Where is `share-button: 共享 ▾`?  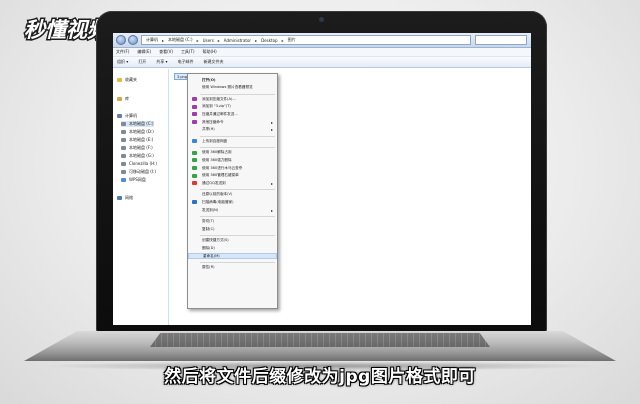 share-button: 共享 ▾ is located at coordinates (161, 62).